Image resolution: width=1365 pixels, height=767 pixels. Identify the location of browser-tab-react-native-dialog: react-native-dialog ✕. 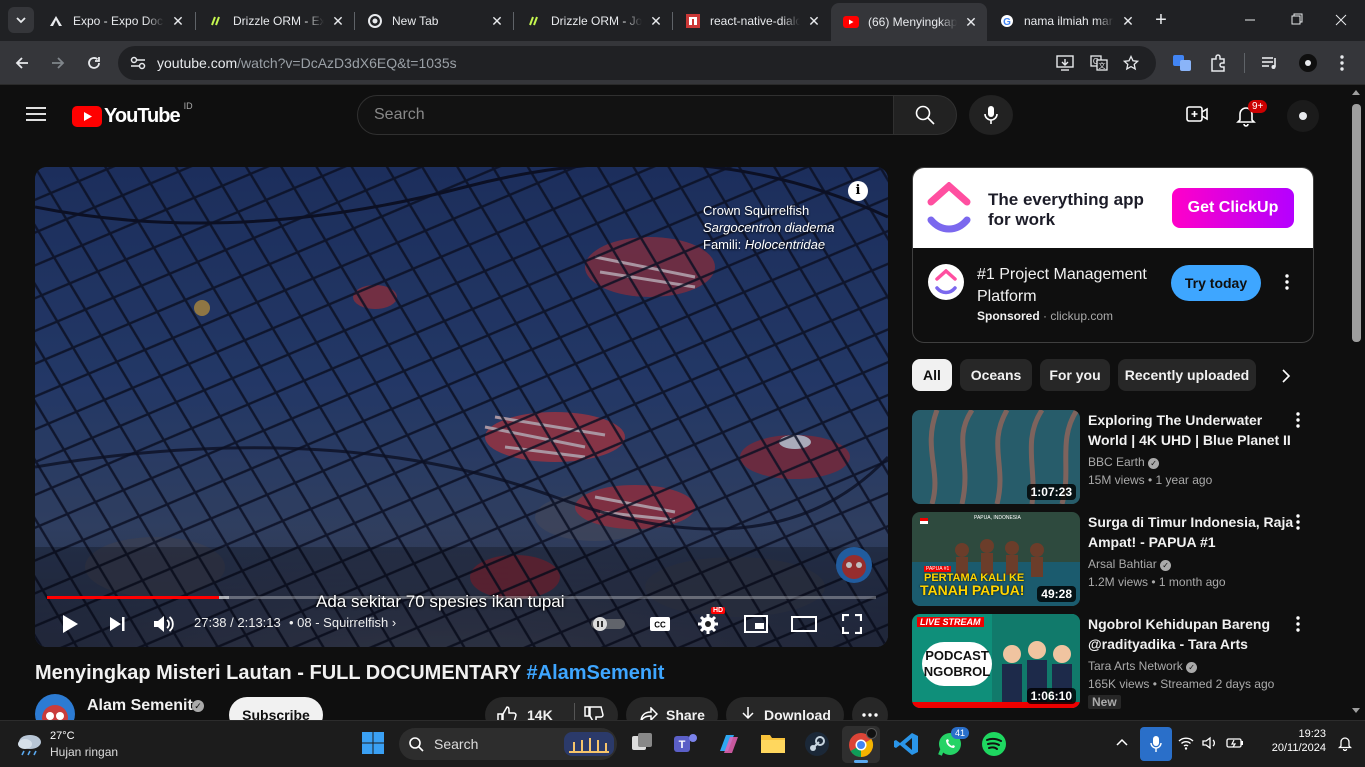
(751, 20).